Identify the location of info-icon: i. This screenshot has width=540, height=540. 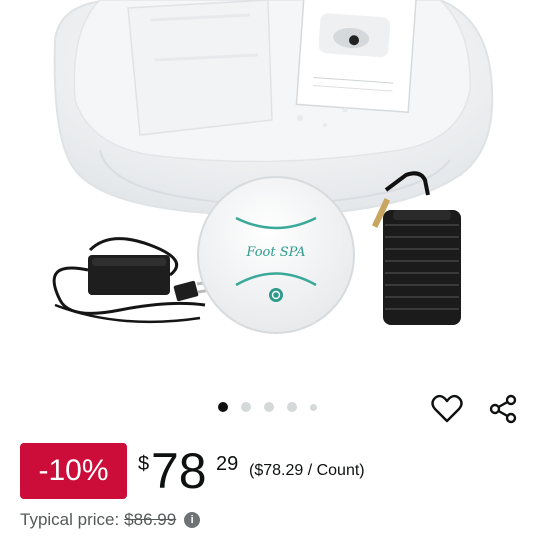
(192, 520).